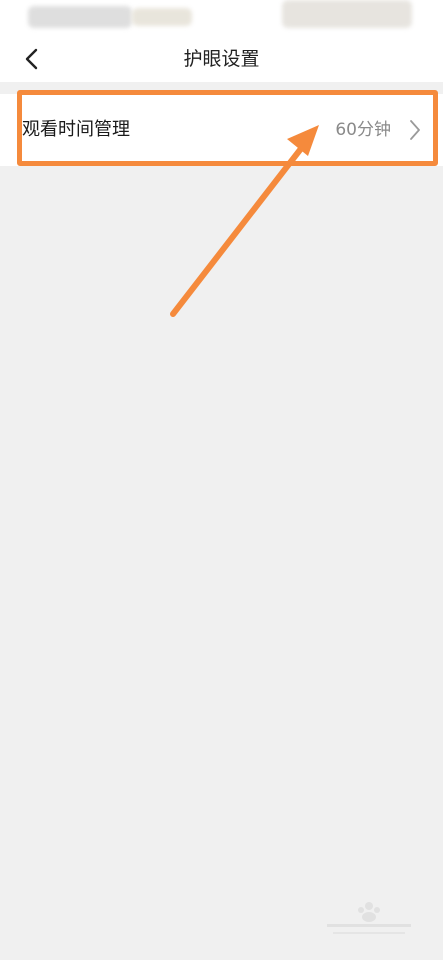 This screenshot has width=443, height=960. I want to click on blurred-status-right, so click(347, 14).